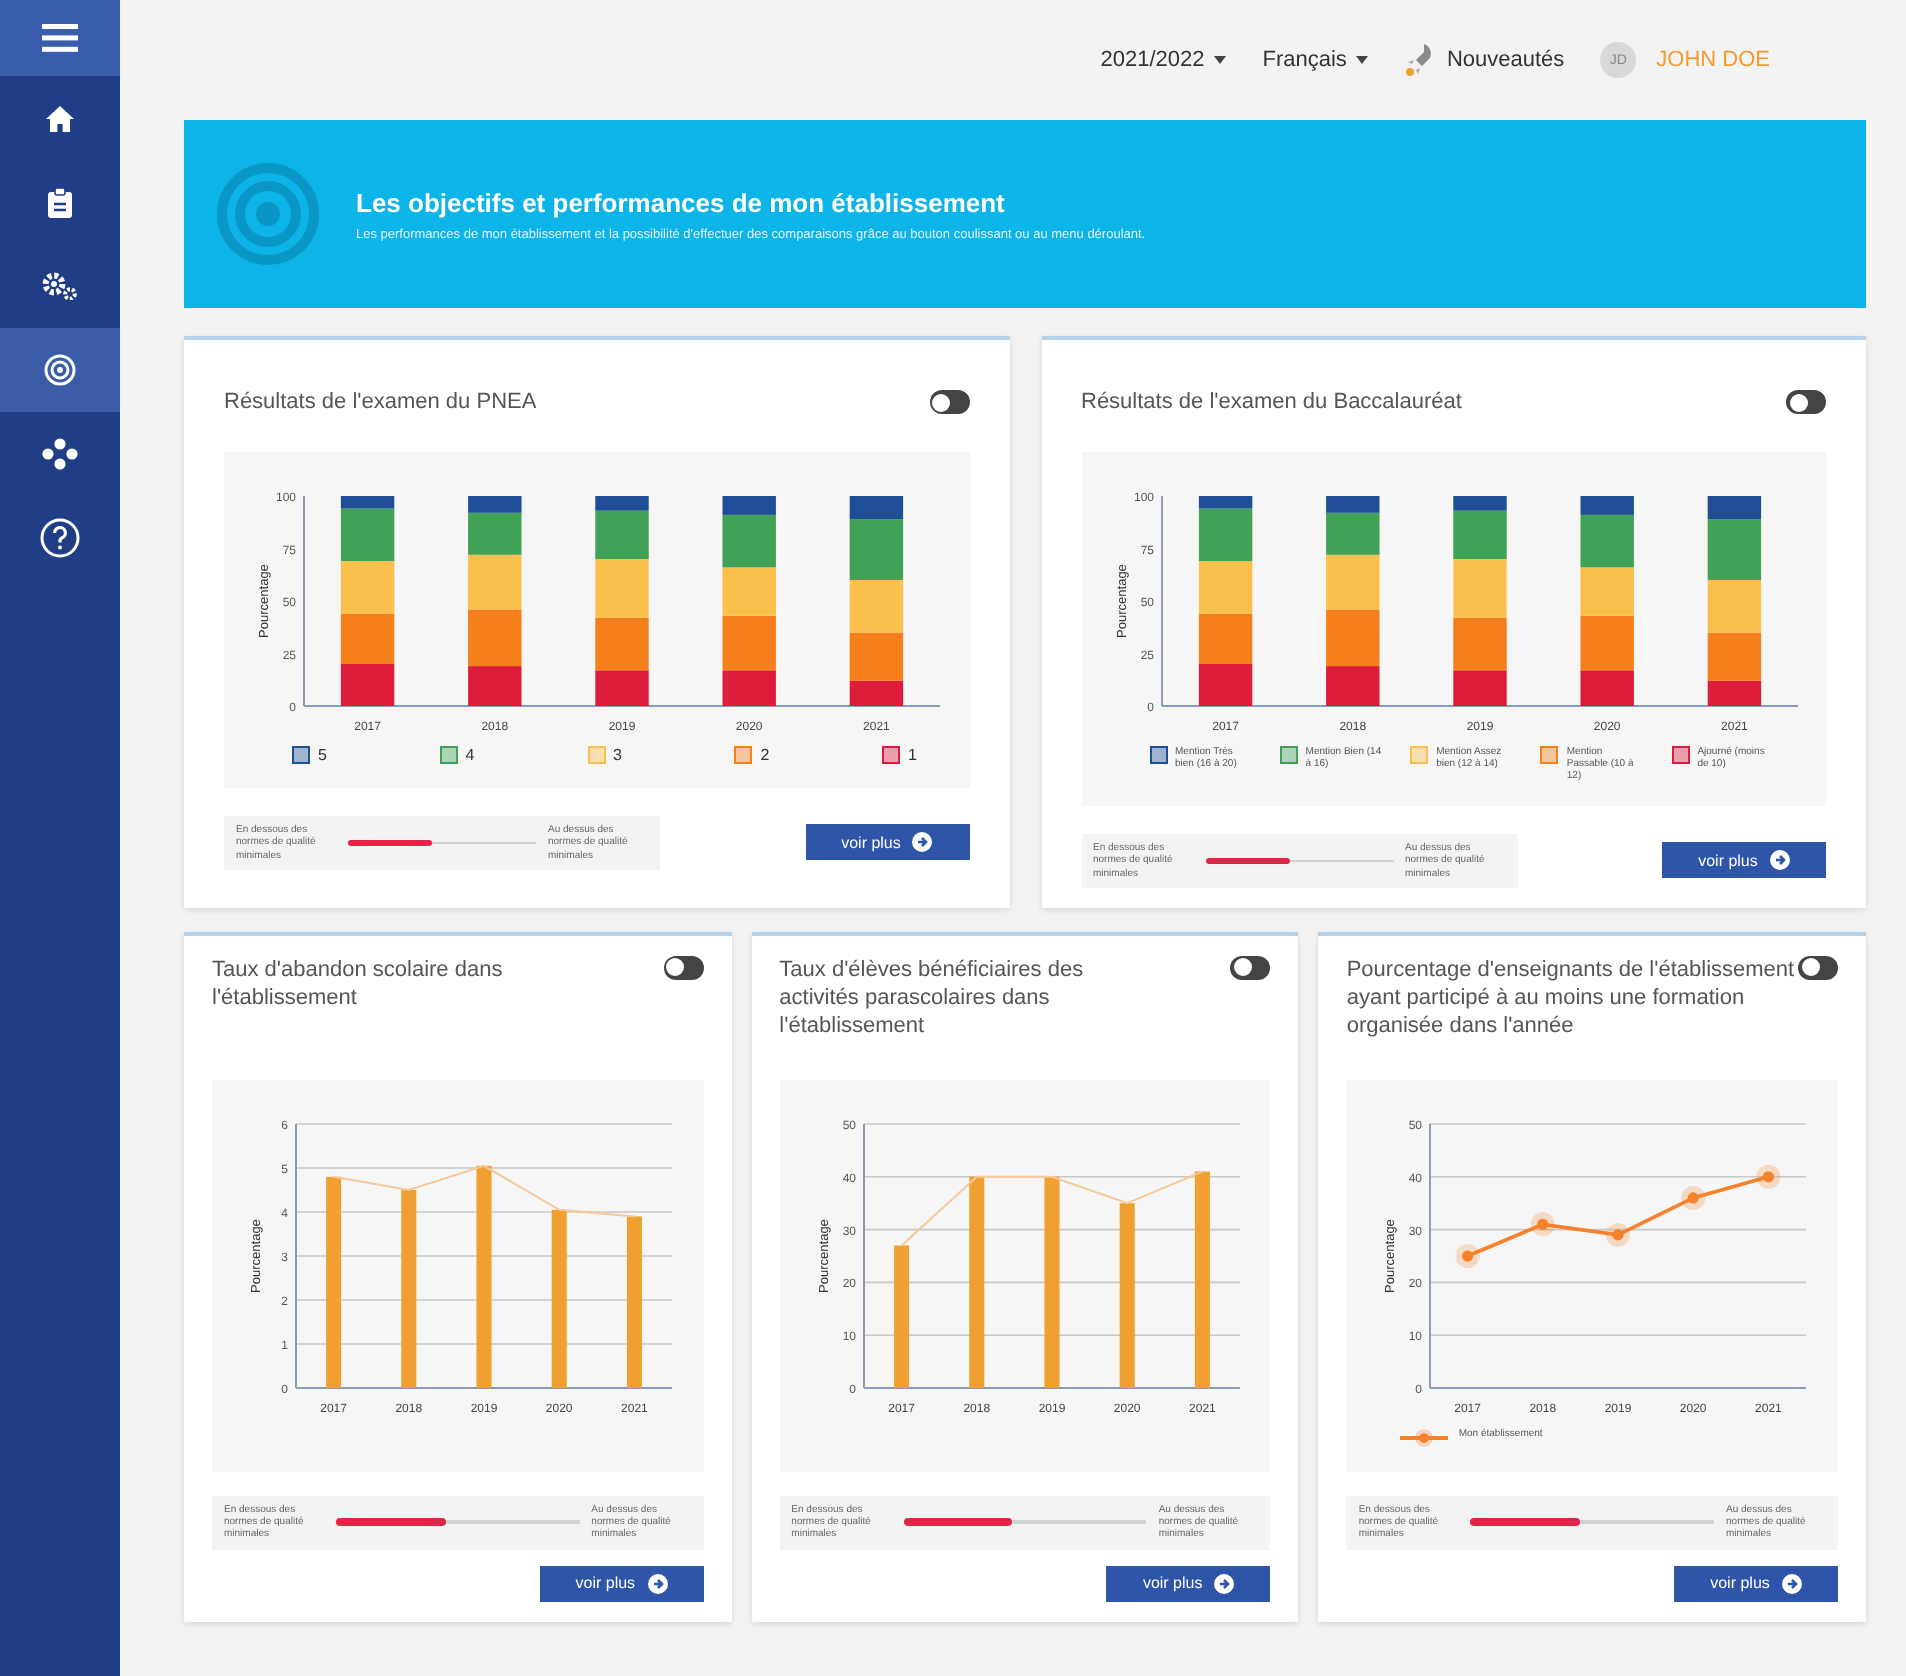 This screenshot has width=1906, height=1676. I want to click on legend-label: 1, so click(912, 755).